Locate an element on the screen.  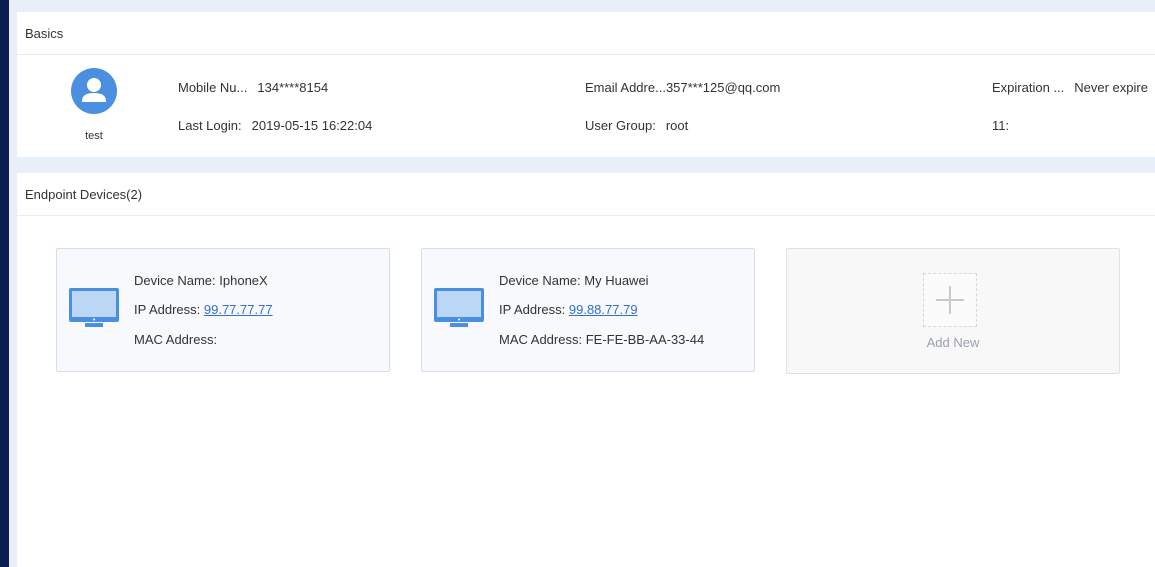
device-ip: IP Address: 99.77.77.77 is located at coordinates (203, 309).